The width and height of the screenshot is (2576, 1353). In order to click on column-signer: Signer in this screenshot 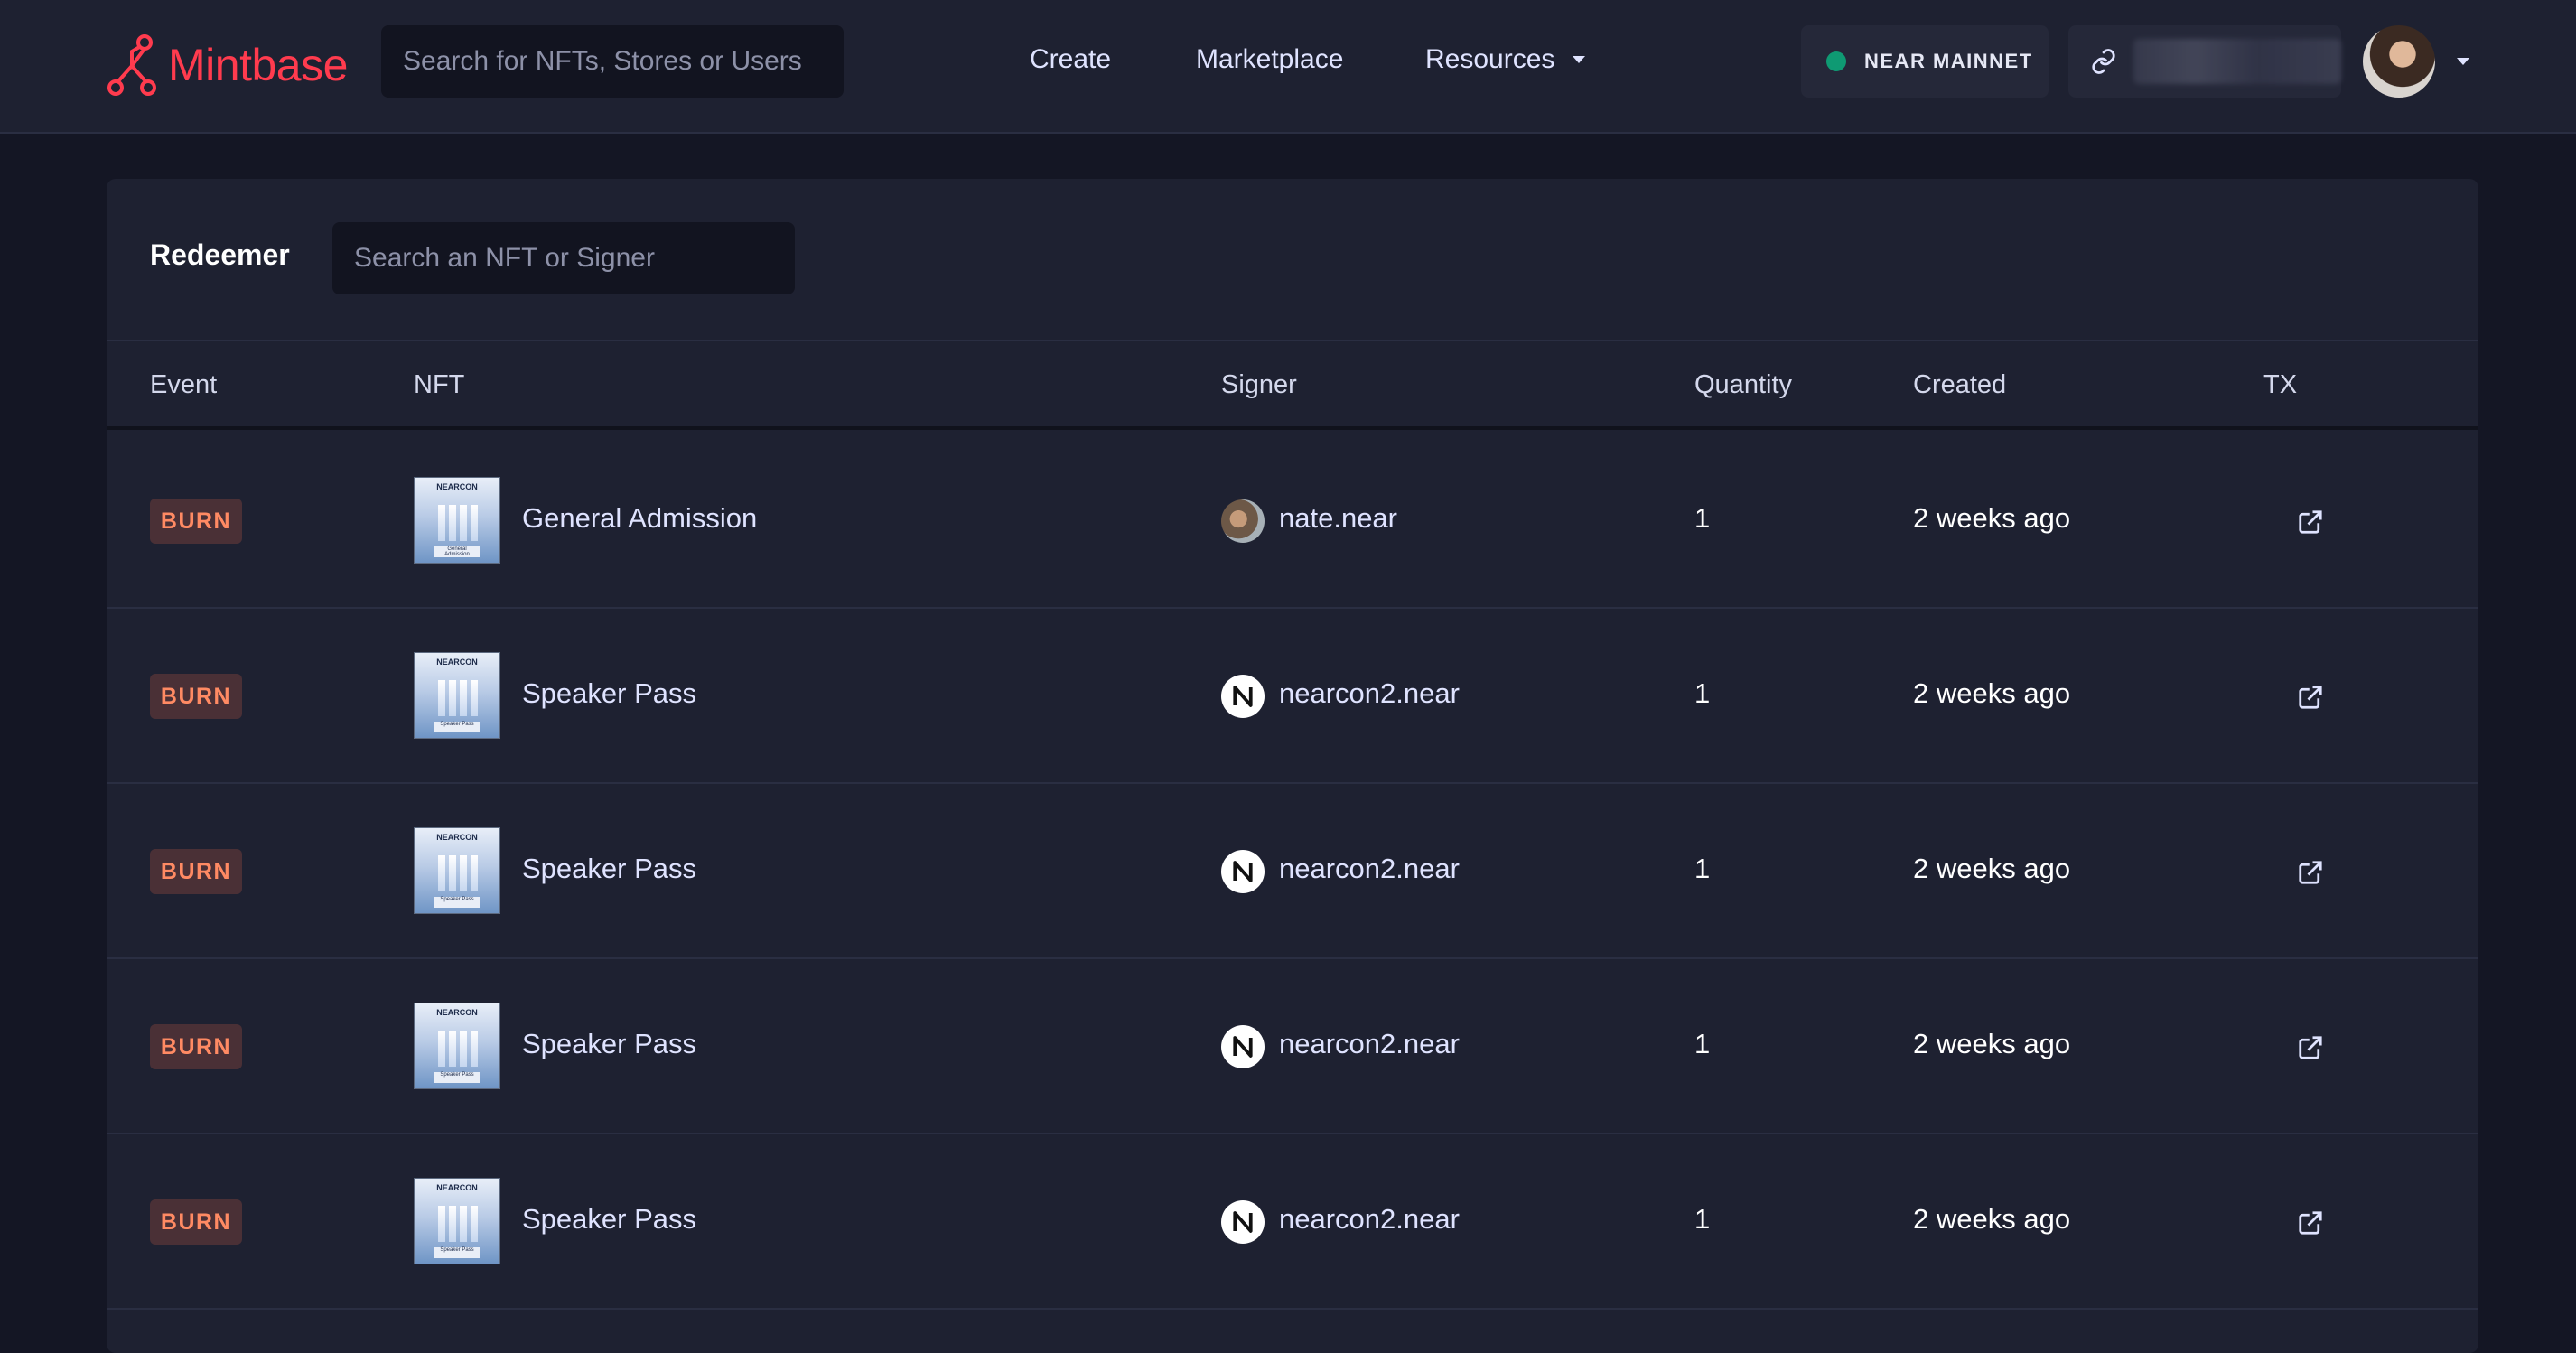, I will do `click(1259, 384)`.